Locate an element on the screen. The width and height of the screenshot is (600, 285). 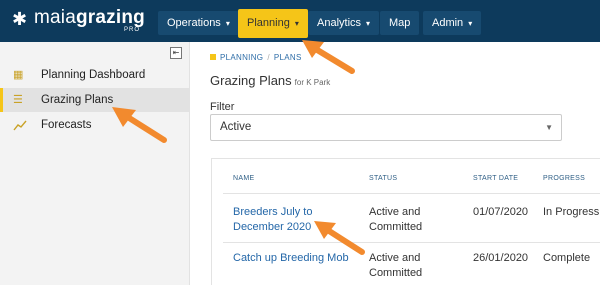
plan-start-date: 01/07/2020 is located at coordinates (501, 212).